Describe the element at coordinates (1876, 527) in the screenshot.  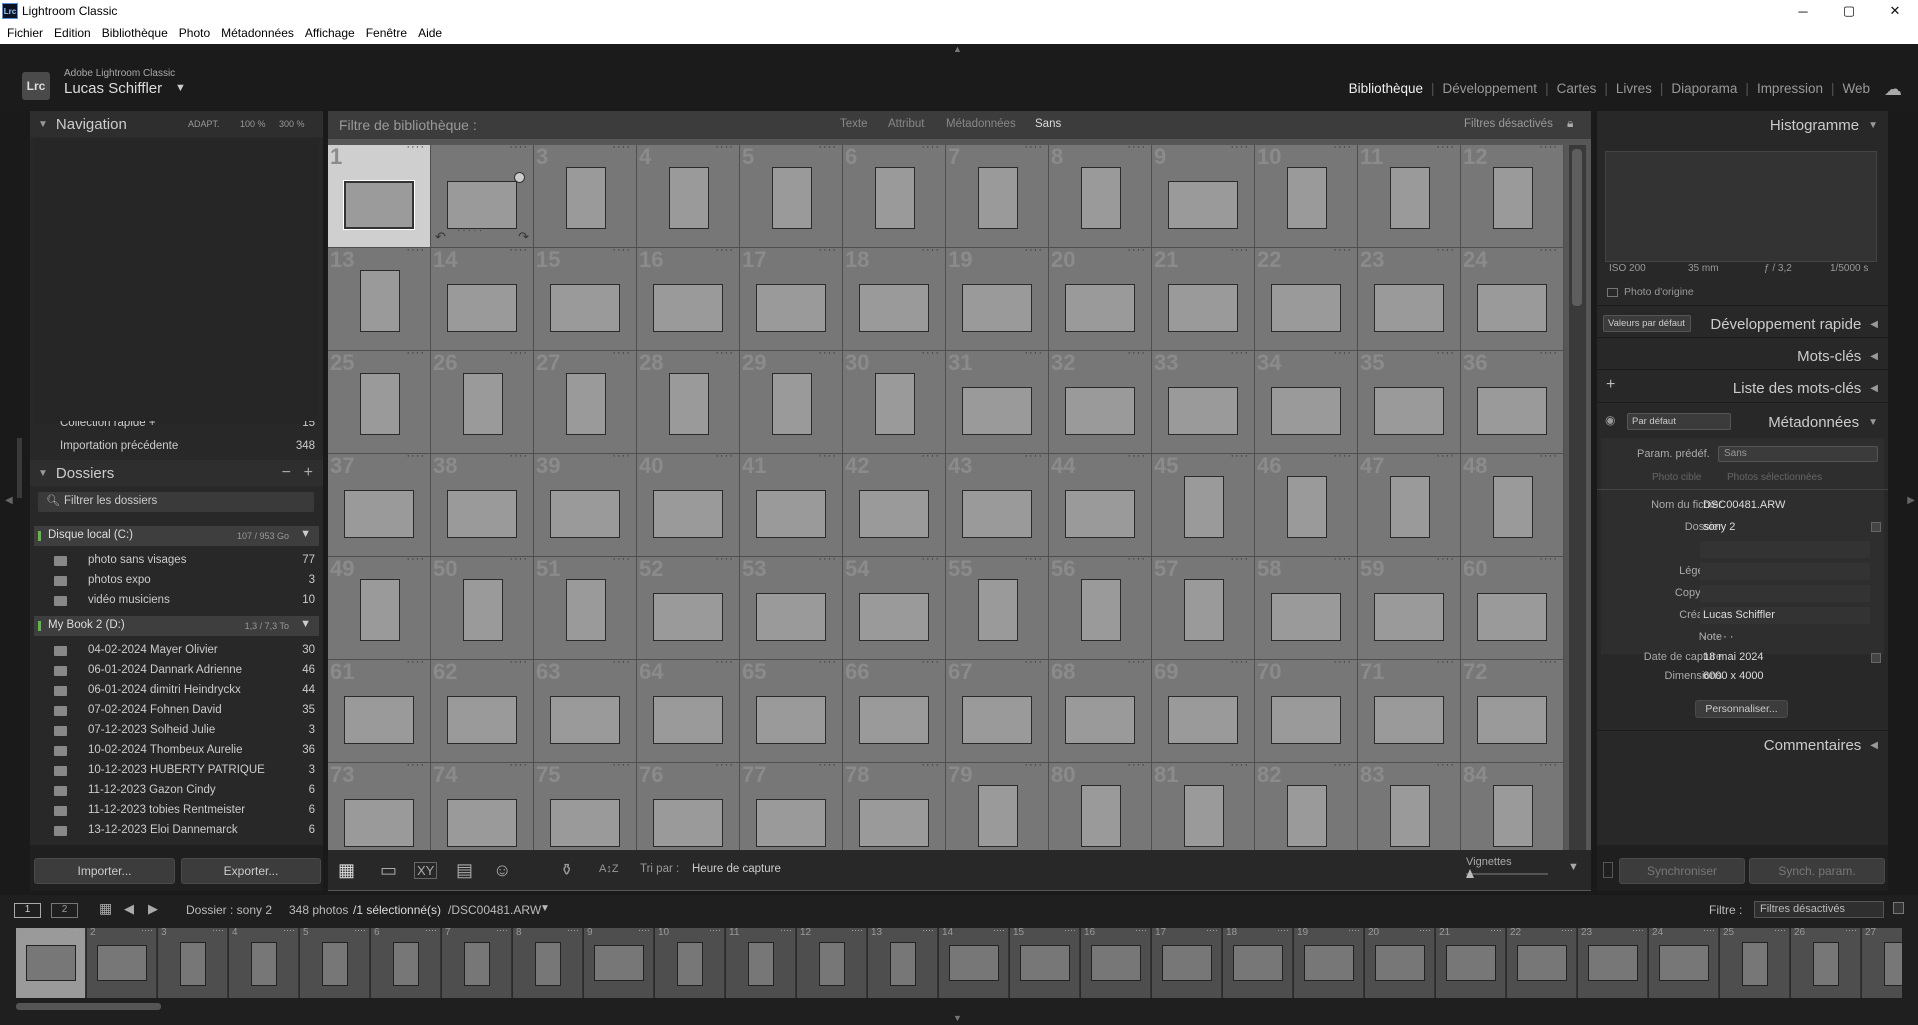
I see `go-to-folder-icon` at that location.